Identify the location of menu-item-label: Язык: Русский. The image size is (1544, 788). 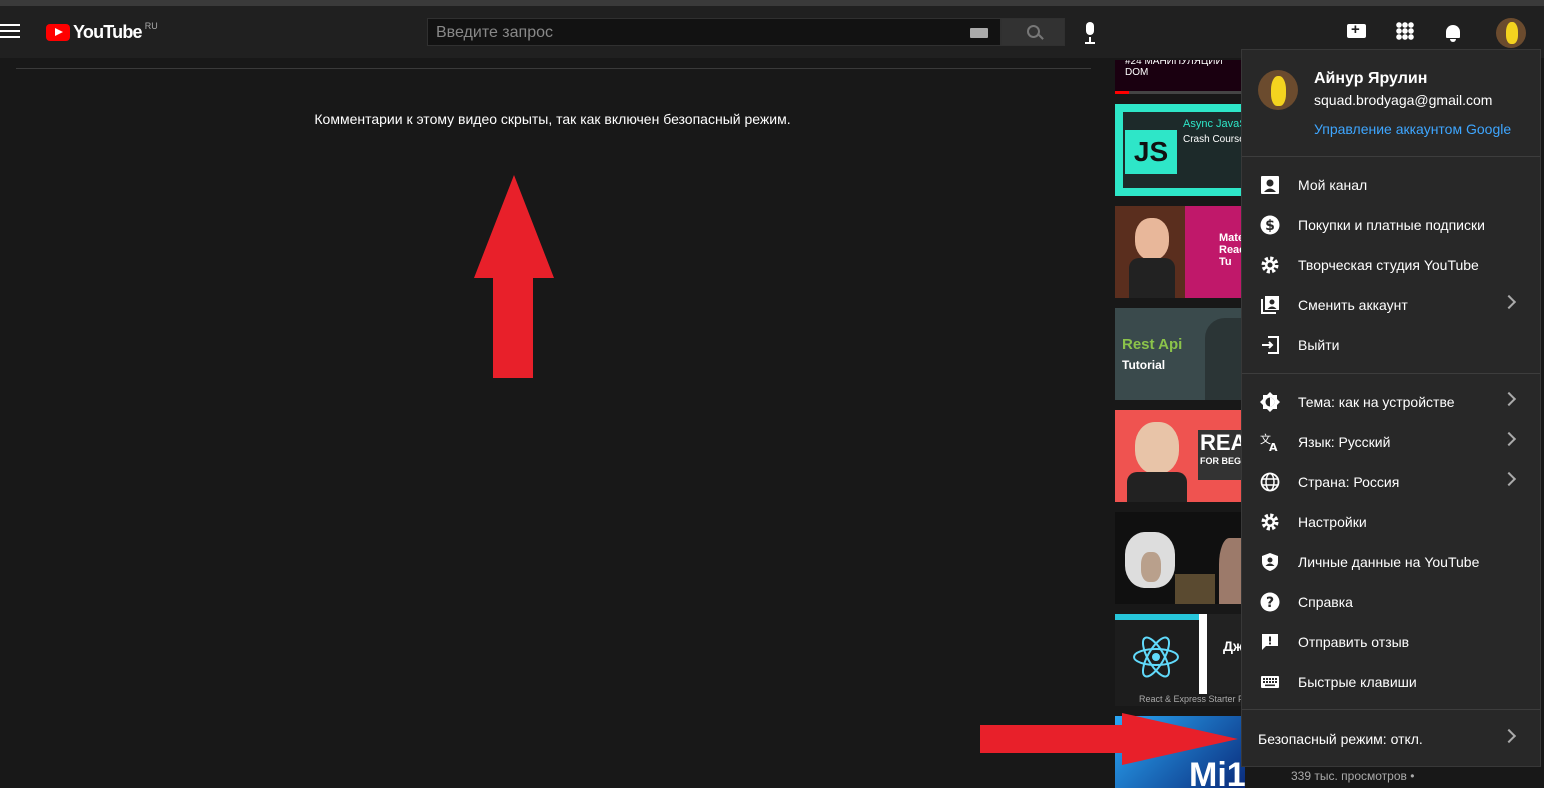
(1344, 442).